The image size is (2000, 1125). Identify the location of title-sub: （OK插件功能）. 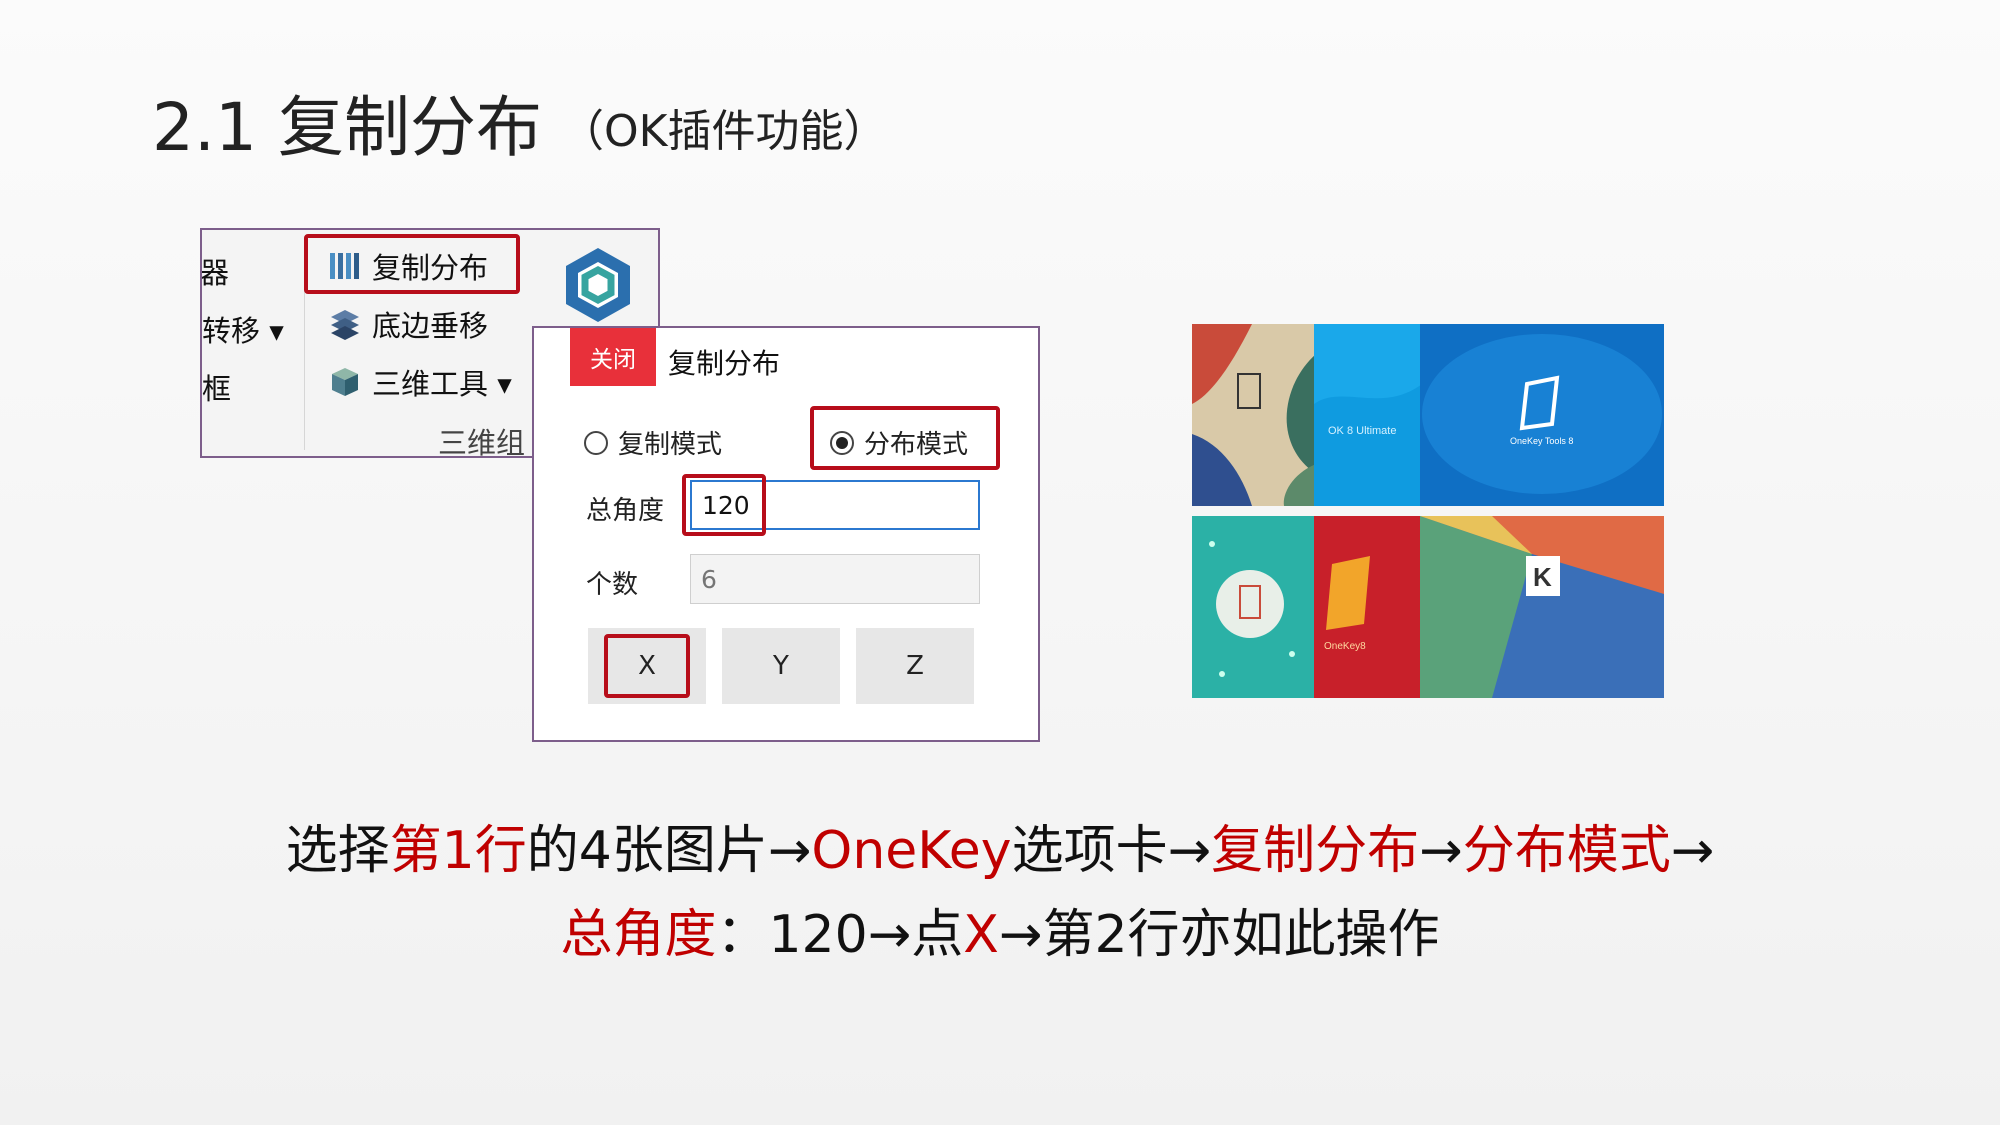
(723, 131).